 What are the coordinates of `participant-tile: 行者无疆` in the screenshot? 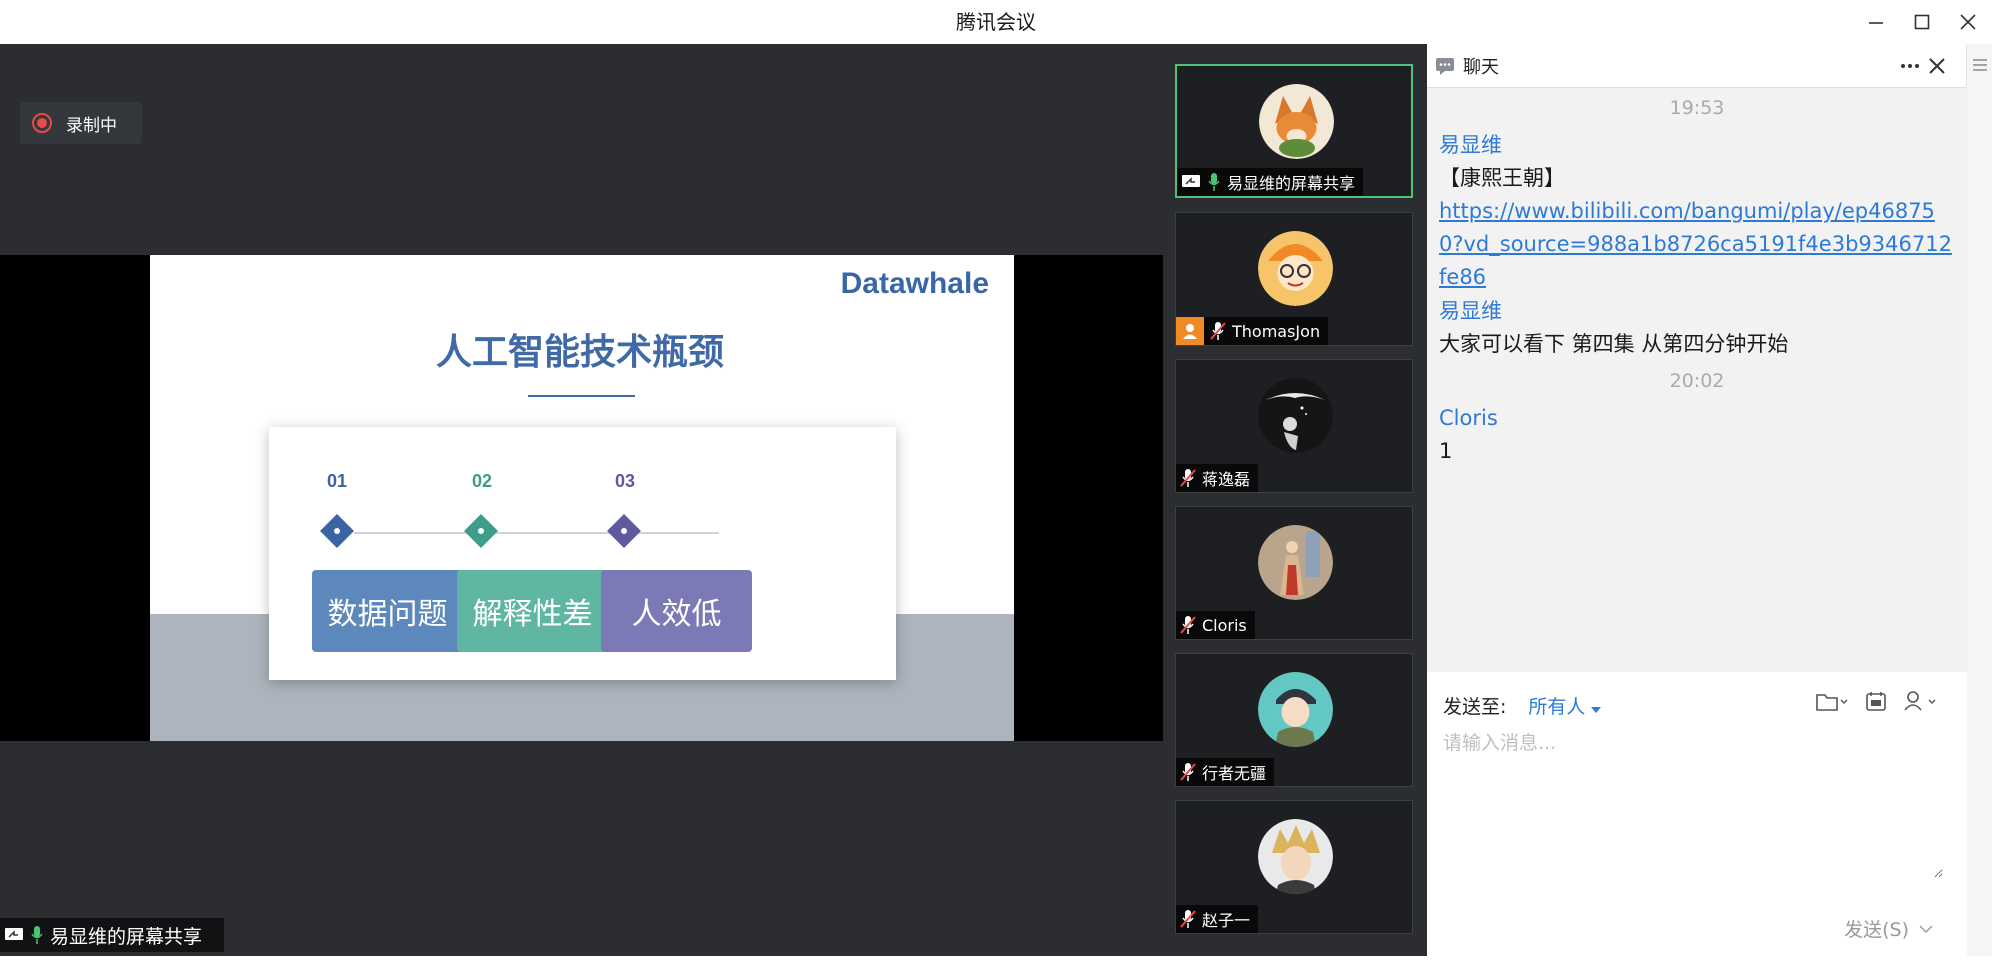 It's located at (1294, 720).